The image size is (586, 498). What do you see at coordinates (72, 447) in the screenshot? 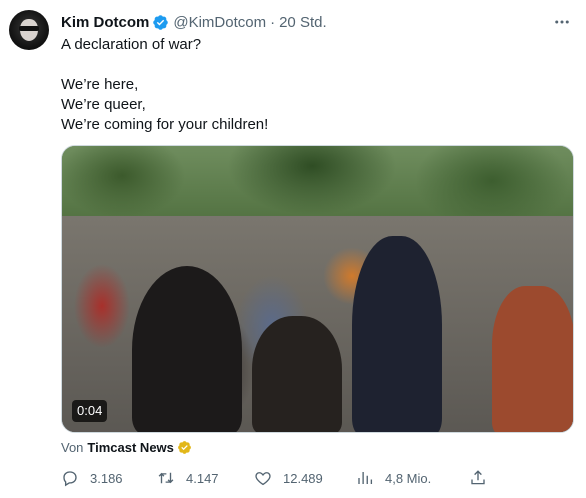
I see `source-prefix: Von` at bounding box center [72, 447].